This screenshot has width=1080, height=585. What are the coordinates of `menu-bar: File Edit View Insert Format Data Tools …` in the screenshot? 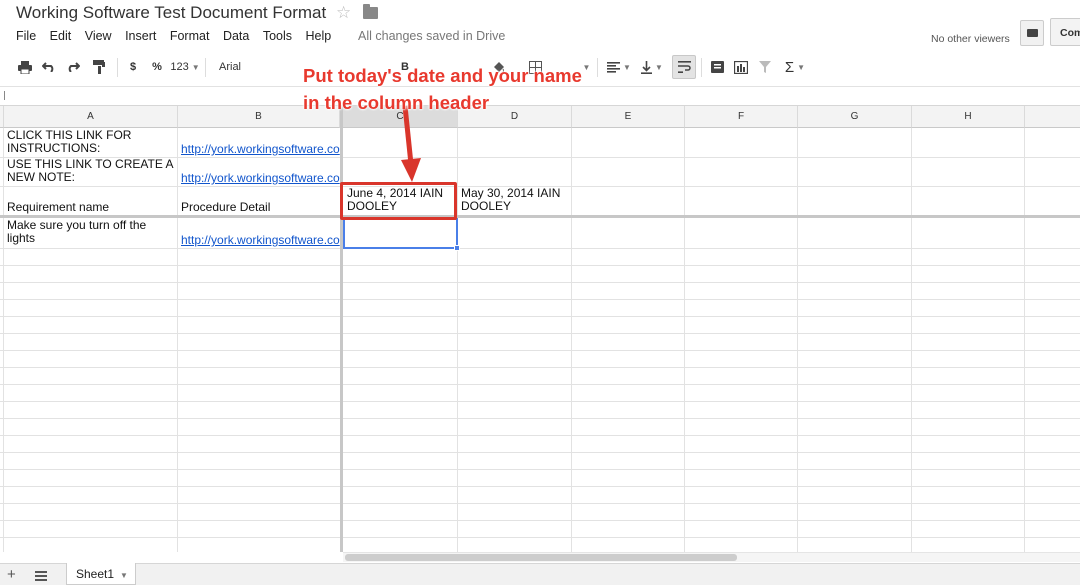 It's located at (180, 37).